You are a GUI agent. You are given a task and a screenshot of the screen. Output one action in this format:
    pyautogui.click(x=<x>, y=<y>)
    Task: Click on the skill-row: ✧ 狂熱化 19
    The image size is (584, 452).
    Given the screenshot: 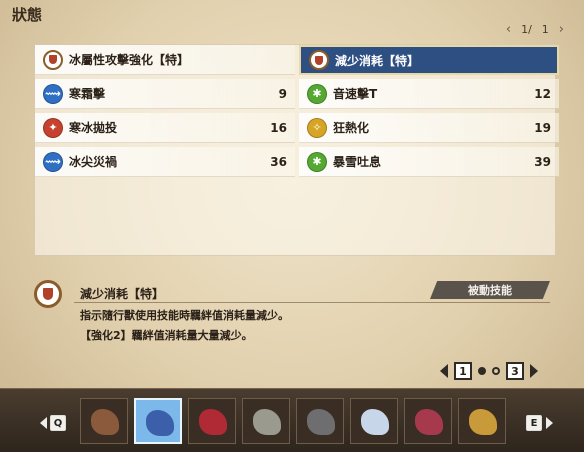 What is the action you would take?
    pyautogui.click(x=429, y=128)
    